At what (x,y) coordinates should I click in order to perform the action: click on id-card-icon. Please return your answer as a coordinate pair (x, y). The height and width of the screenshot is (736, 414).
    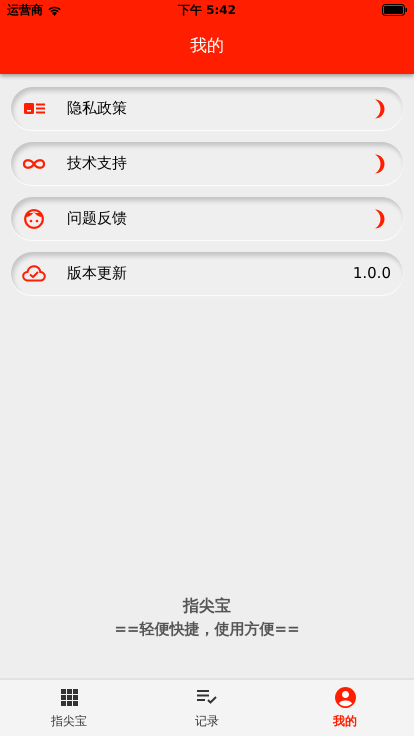
    Looking at the image, I should click on (34, 108).